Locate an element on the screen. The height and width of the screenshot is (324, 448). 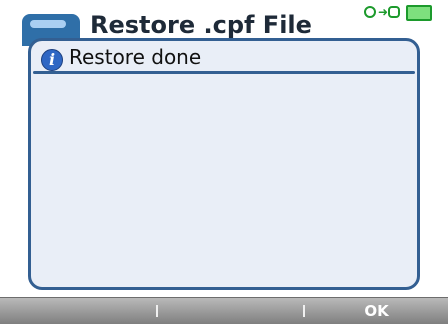
status-area: ➜ is located at coordinates (398, 12).